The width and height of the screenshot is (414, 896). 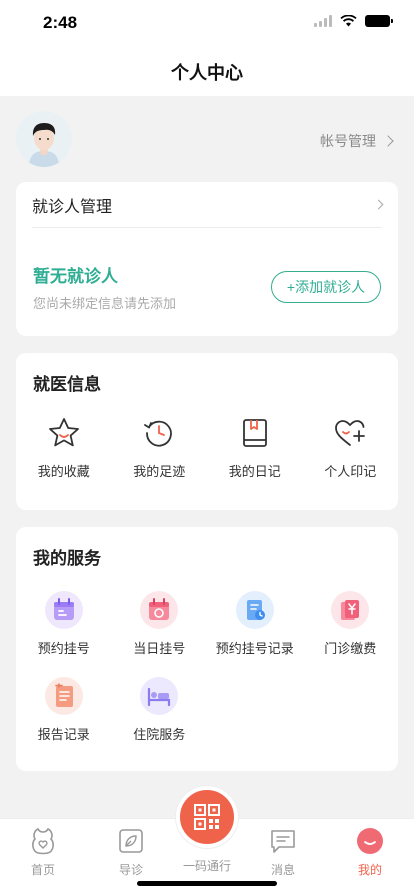 I want to click on tab-home: 首页, so click(x=43, y=852).